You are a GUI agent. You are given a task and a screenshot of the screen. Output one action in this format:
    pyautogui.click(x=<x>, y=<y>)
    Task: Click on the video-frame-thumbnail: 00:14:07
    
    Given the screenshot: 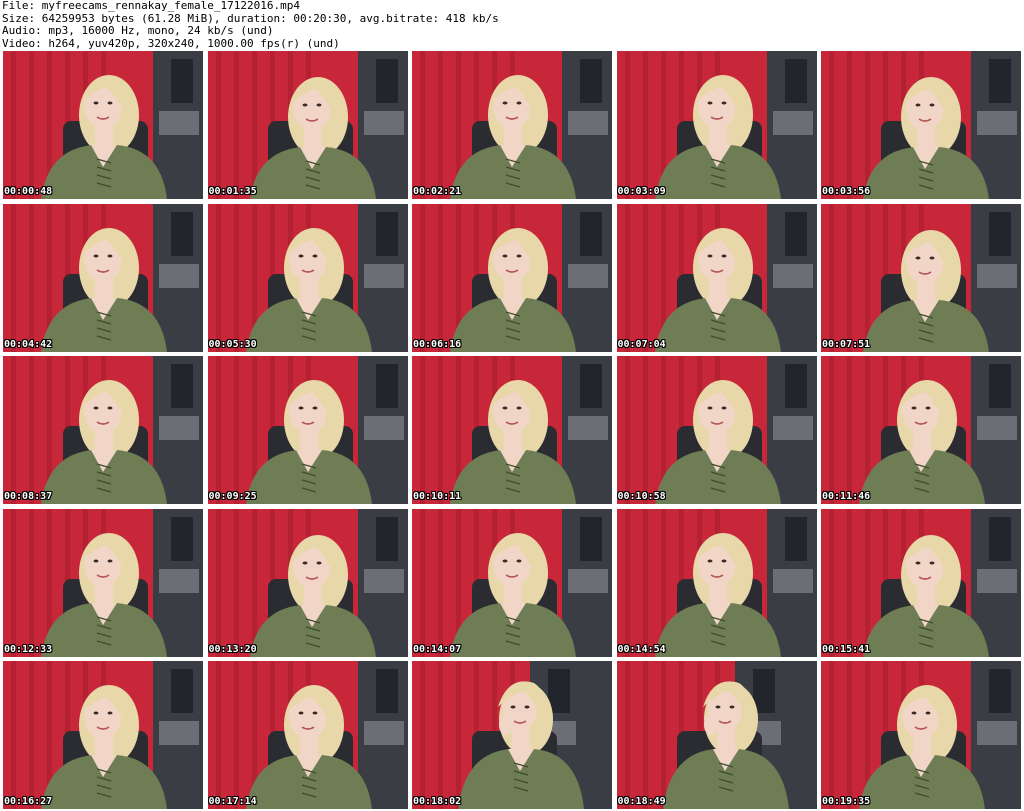 What is the action you would take?
    pyautogui.click(x=512, y=582)
    